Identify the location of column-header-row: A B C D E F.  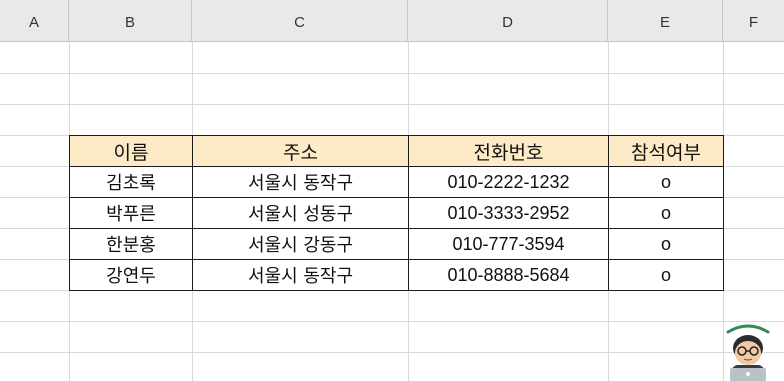
(392, 21).